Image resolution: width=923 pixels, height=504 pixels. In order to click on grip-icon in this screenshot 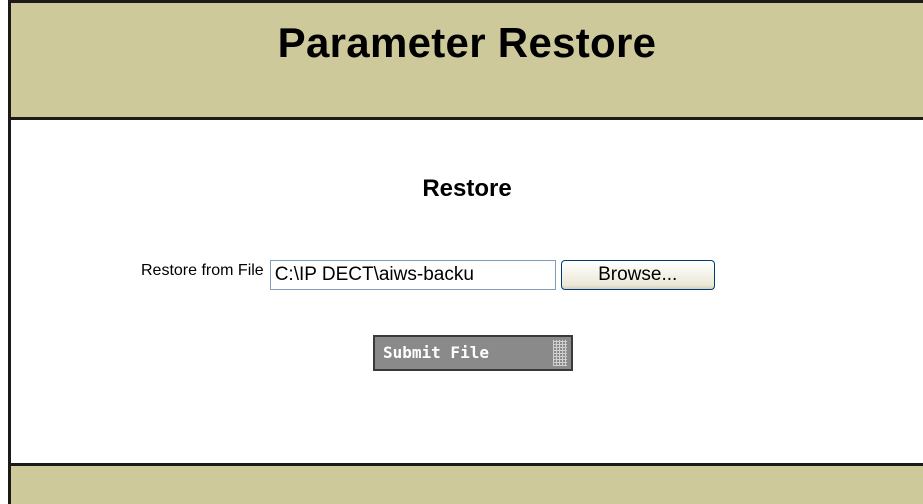, I will do `click(560, 353)`.